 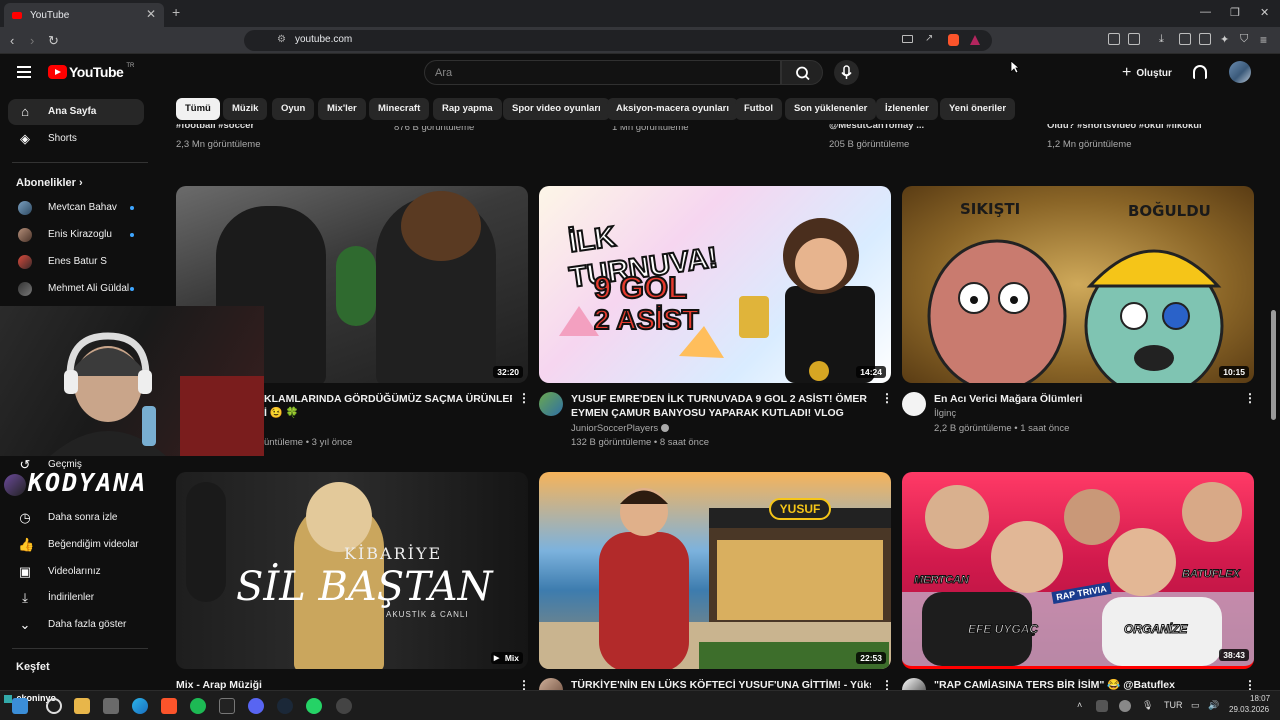 I want to click on page-scrollbar, so click(x=1273, y=365).